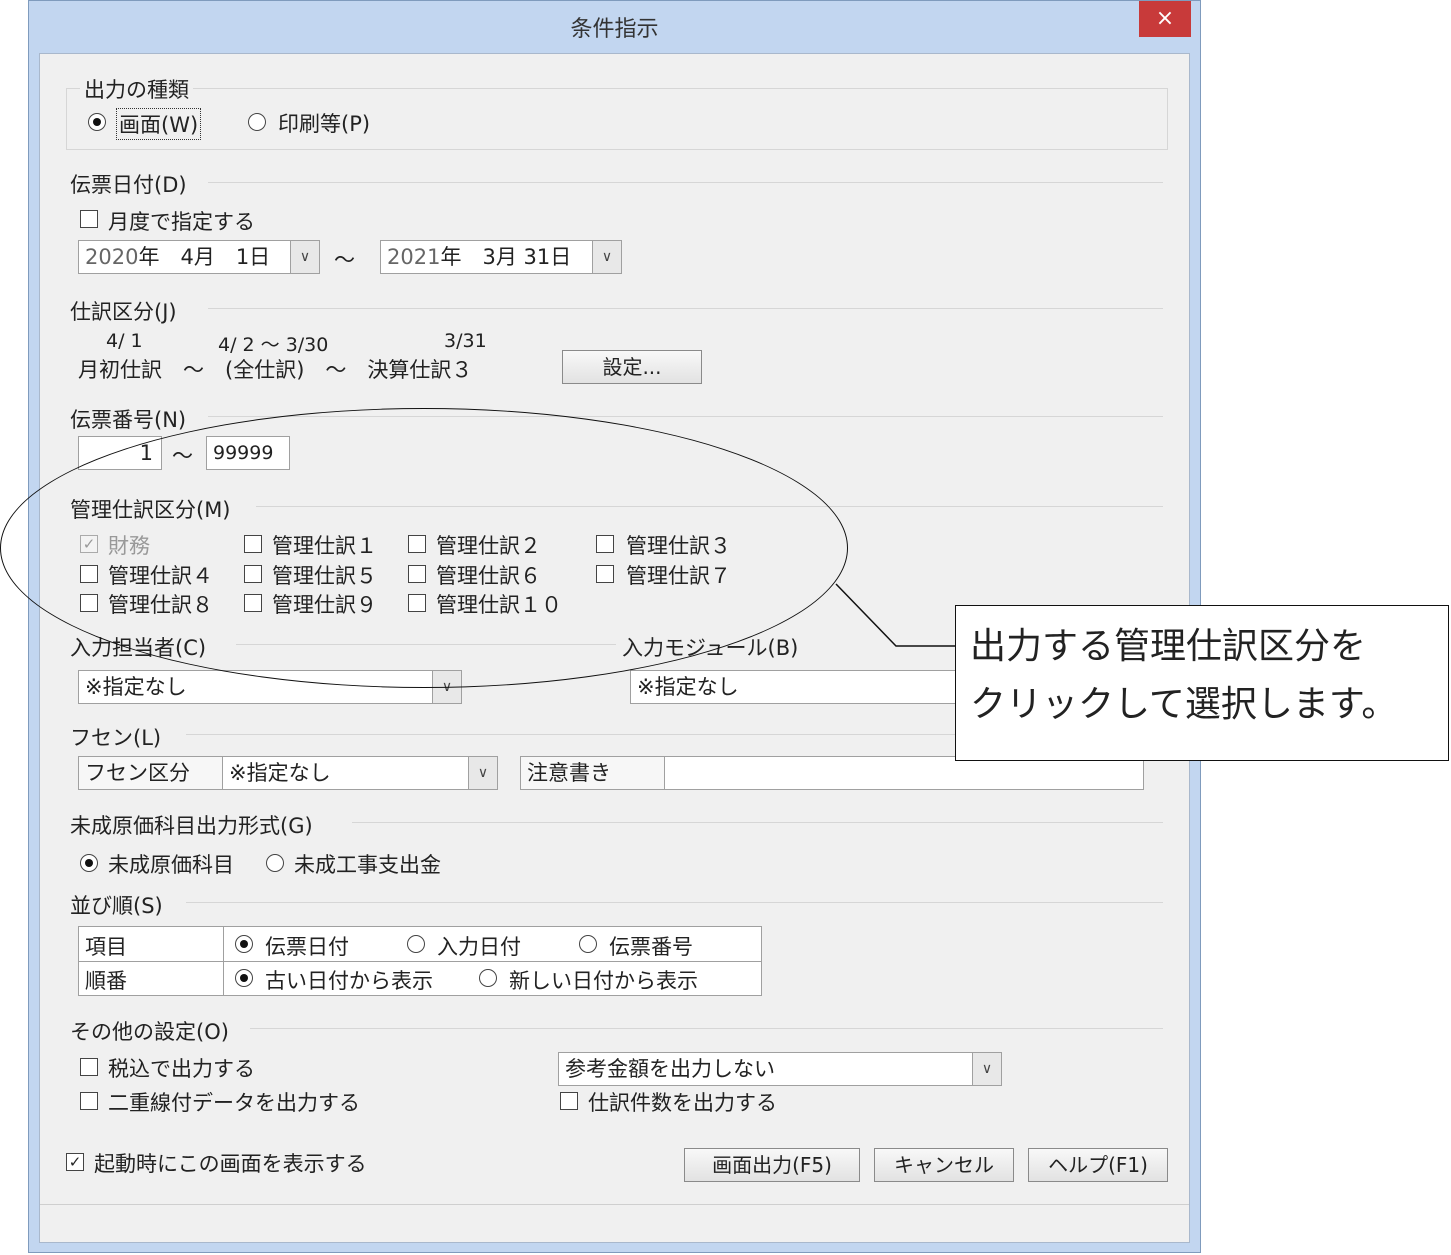 This screenshot has width=1451, height=1255. I want to click on callout-line-2: クリックして選択します。, so click(1184, 704).